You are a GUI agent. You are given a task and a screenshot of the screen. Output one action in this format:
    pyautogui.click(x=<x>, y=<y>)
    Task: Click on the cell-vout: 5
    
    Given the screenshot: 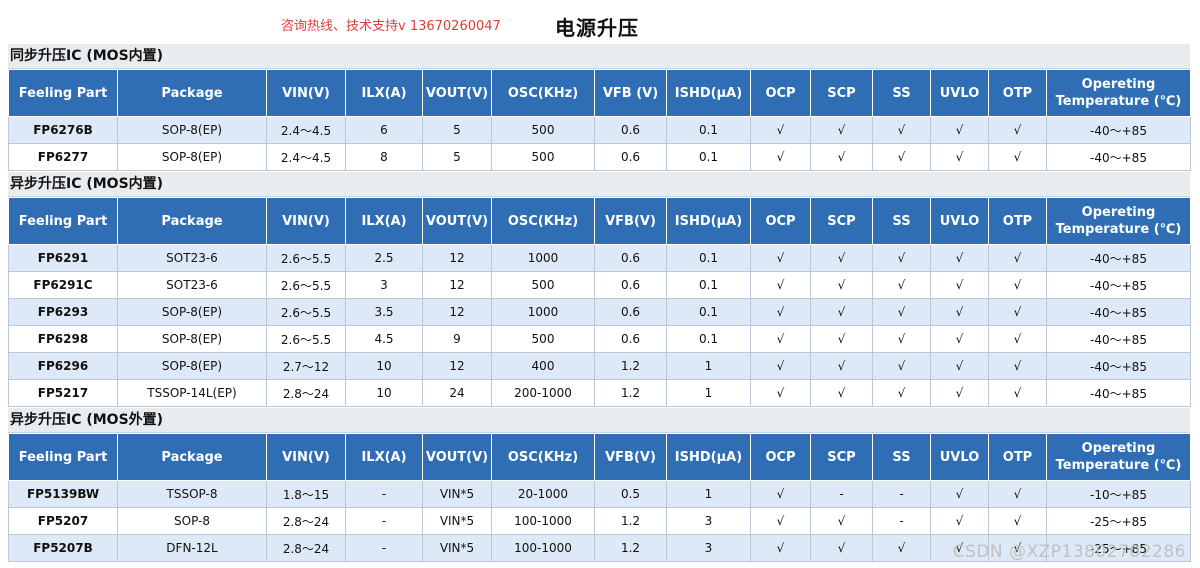 What is the action you would take?
    pyautogui.click(x=457, y=130)
    